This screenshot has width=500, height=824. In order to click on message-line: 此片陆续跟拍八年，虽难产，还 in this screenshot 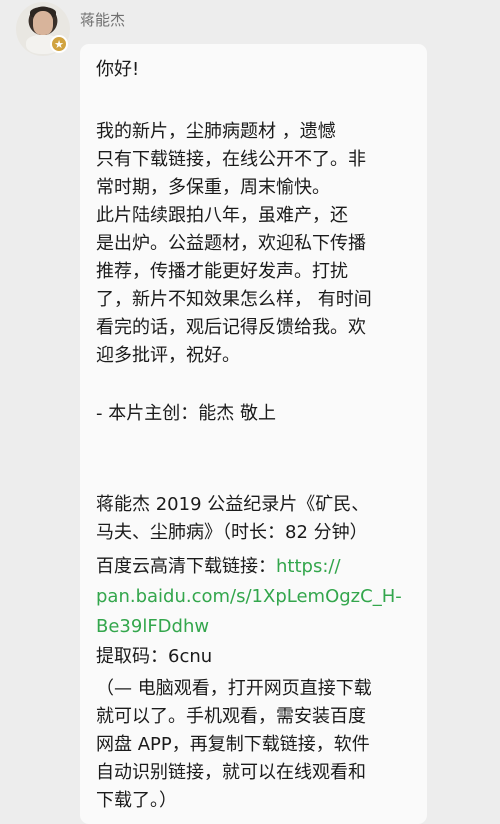, I will do `click(222, 215)`.